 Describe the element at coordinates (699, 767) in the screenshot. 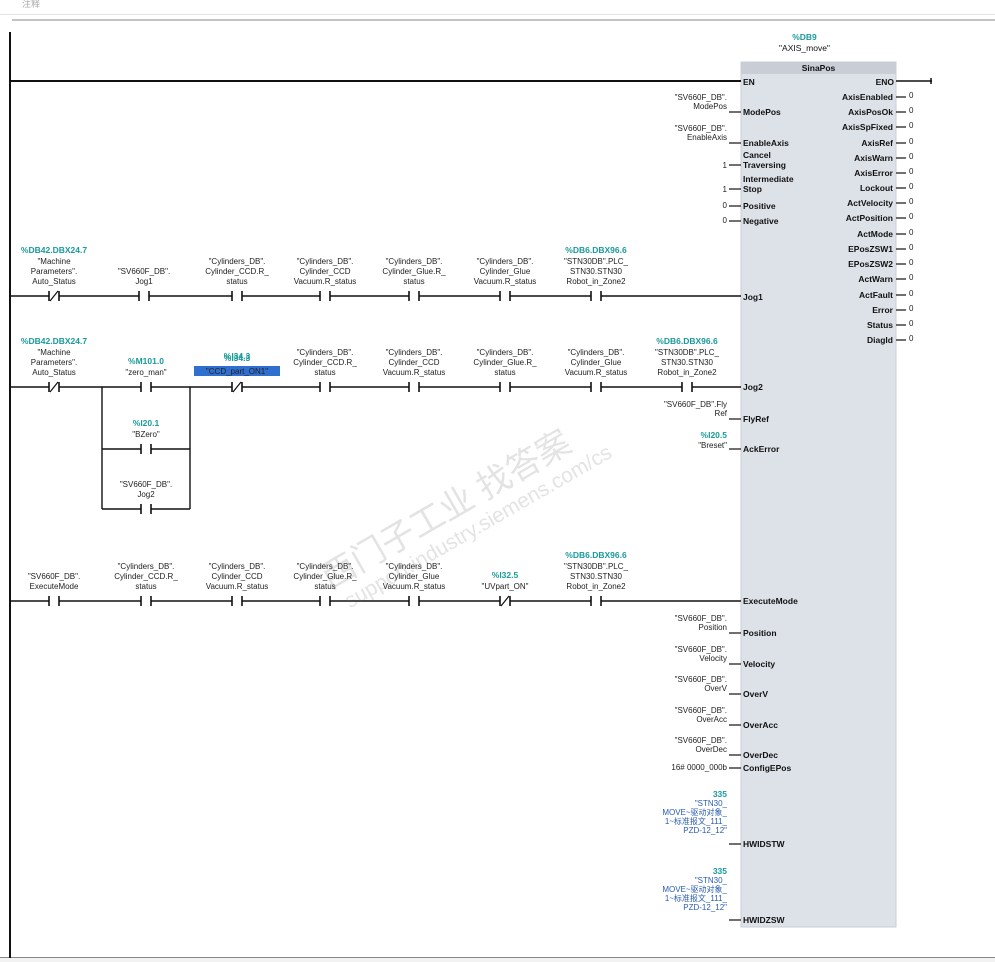

I see `configepos-value: 16# 0000_000b` at that location.